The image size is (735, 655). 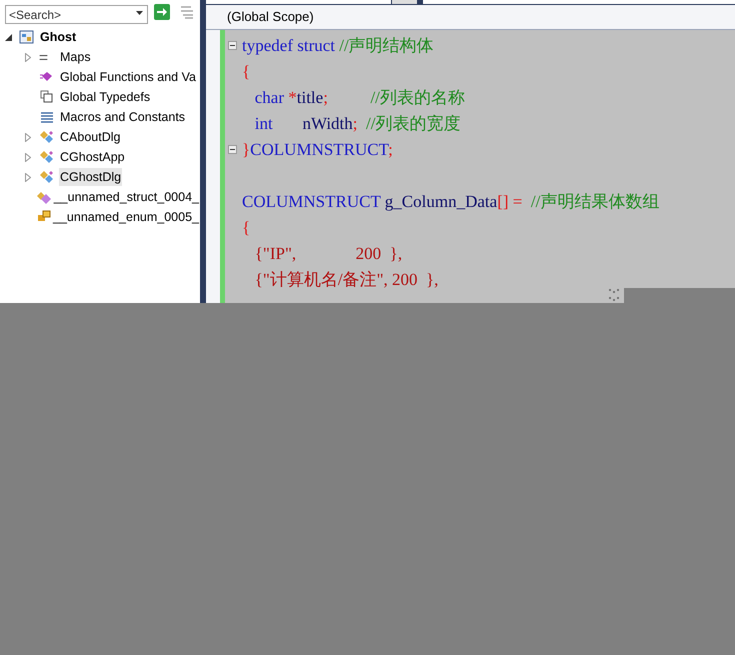 I want to click on code-line: }COLUMNSTRUCT;, so click(x=317, y=150).